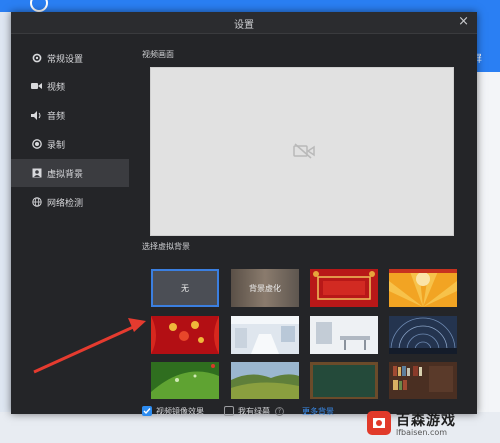 The width and height of the screenshot is (500, 443). What do you see at coordinates (56, 145) in the screenshot?
I see `sidebar-item-label: 录制` at bounding box center [56, 145].